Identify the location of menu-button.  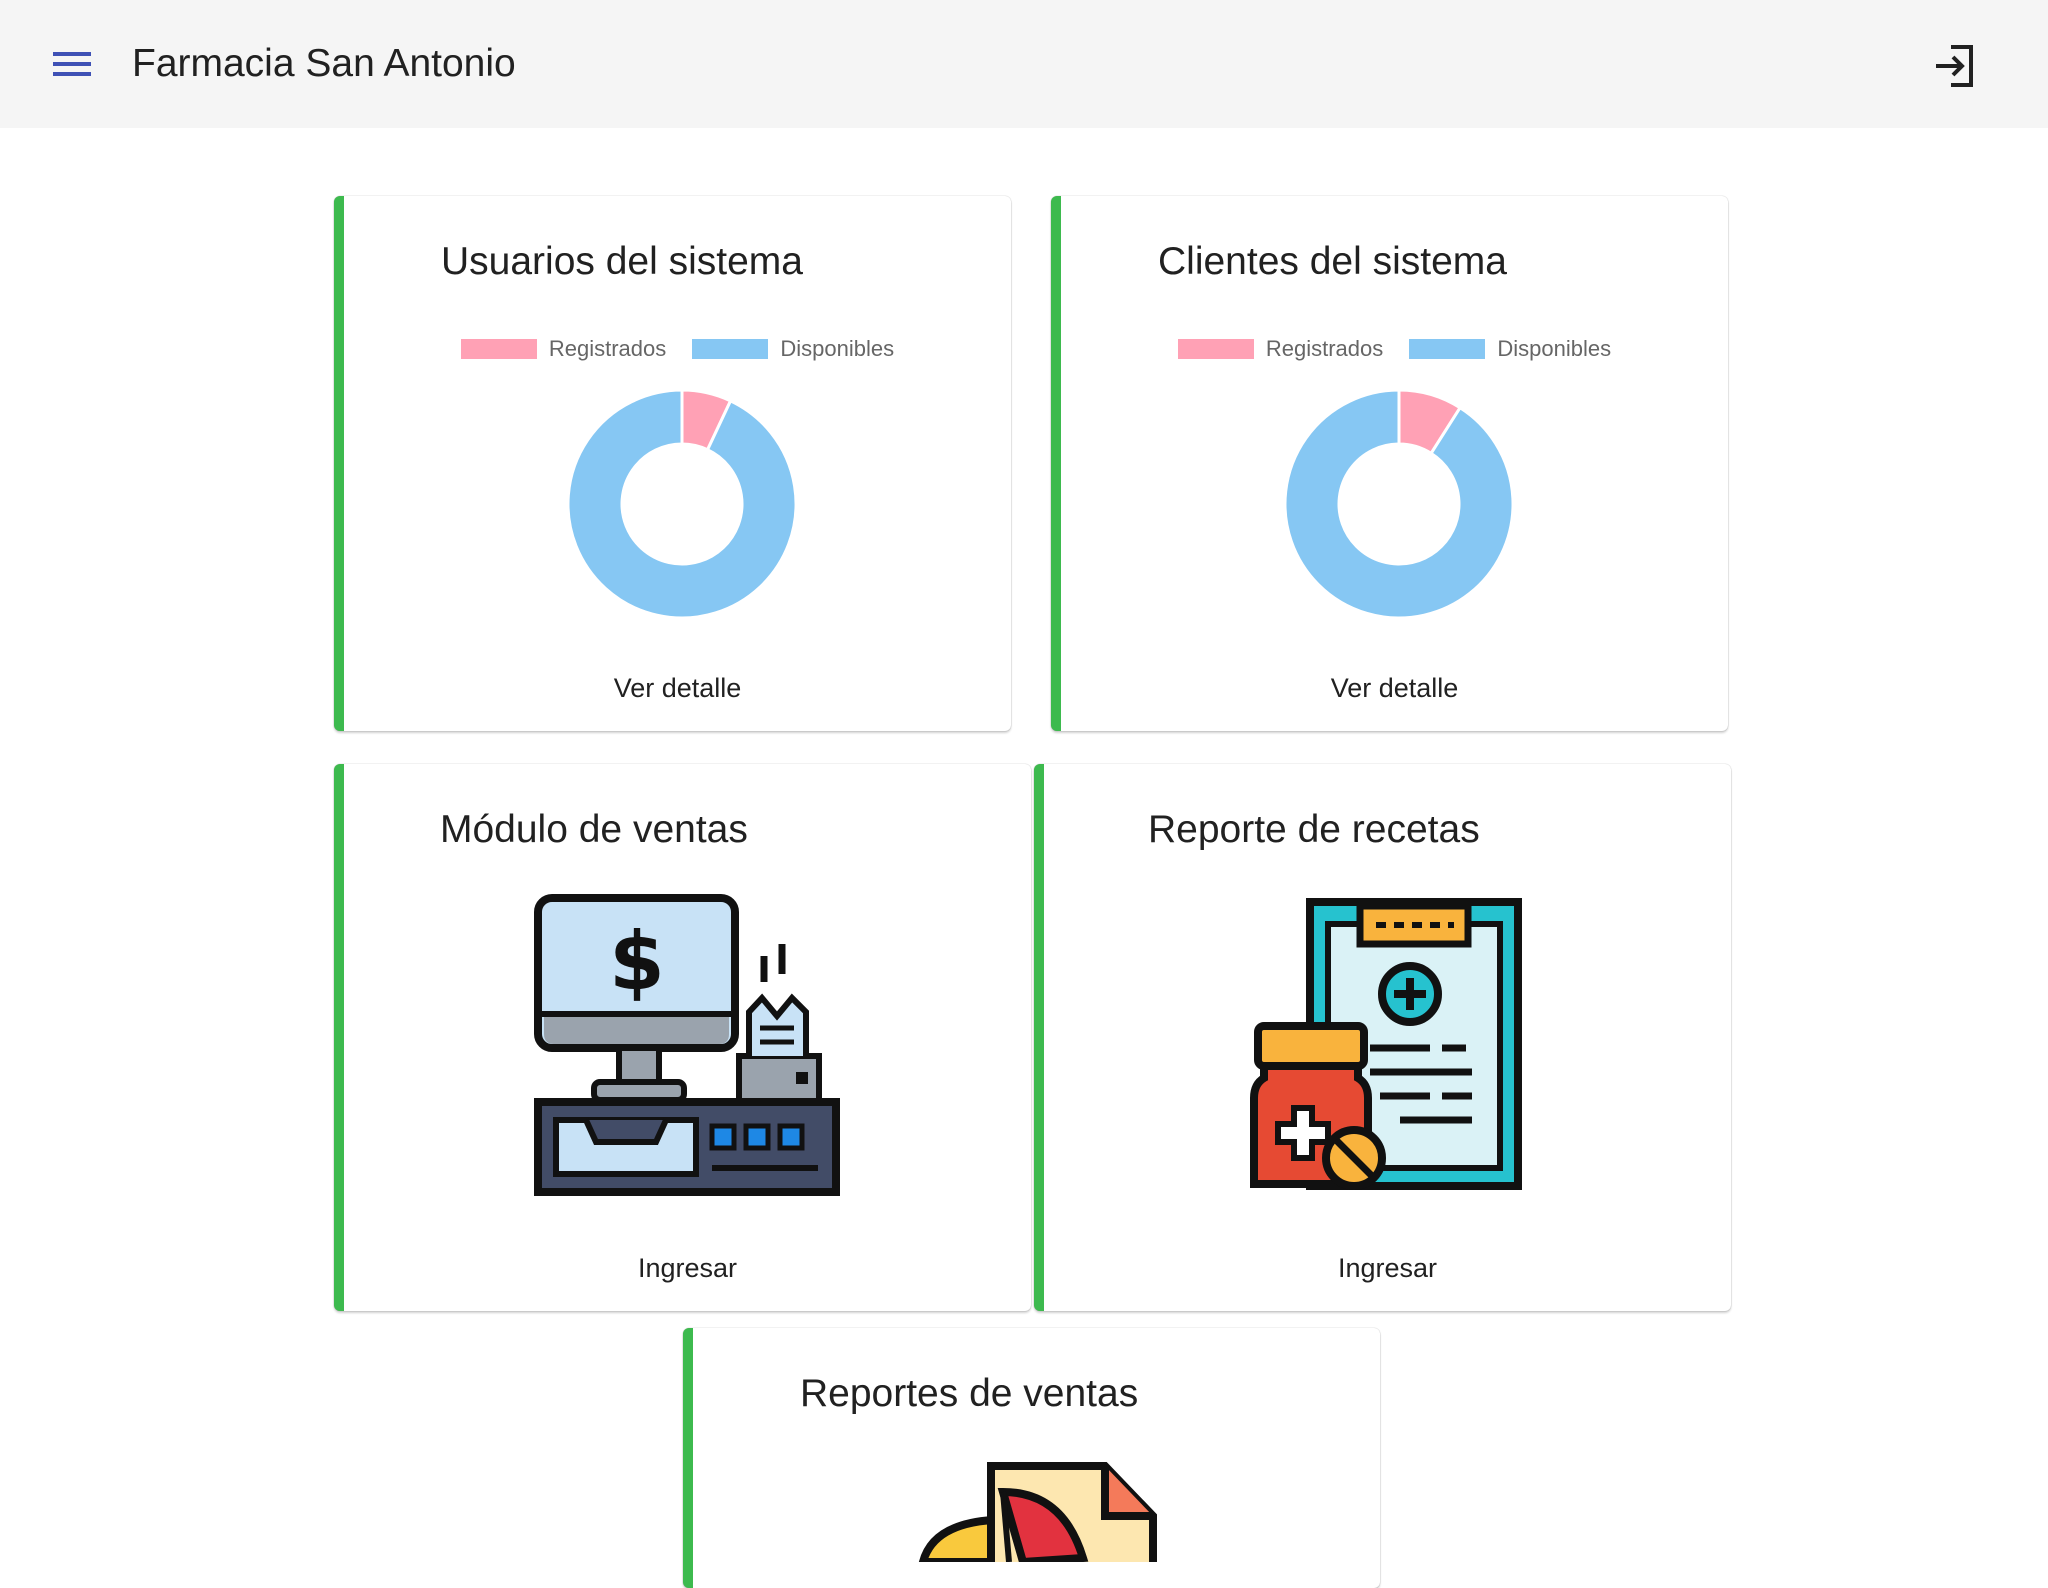
(72, 64).